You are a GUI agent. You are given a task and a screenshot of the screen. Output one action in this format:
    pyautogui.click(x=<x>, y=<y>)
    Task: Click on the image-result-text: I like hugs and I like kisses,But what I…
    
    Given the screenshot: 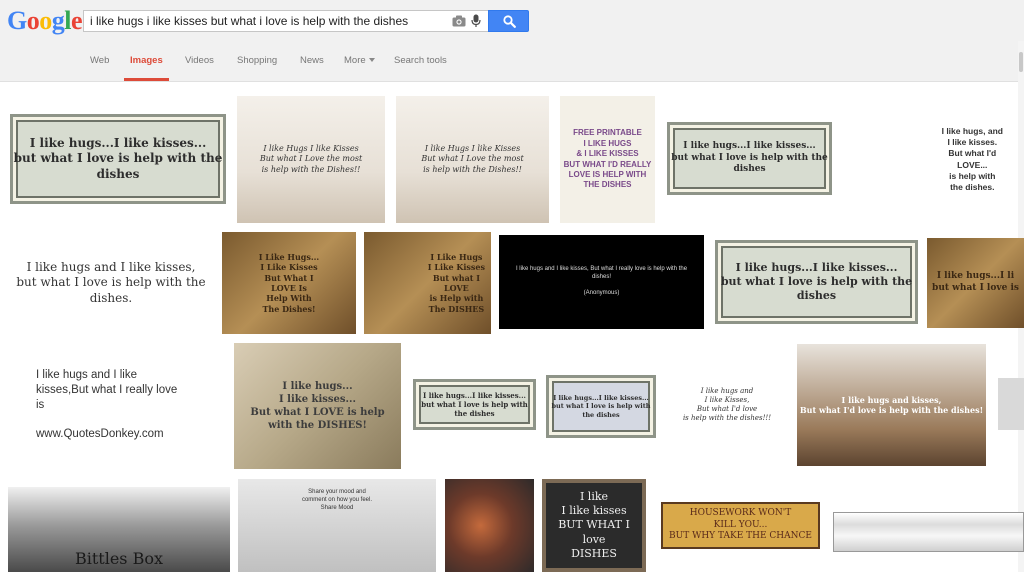 What is the action you would take?
    pyautogui.click(x=107, y=404)
    